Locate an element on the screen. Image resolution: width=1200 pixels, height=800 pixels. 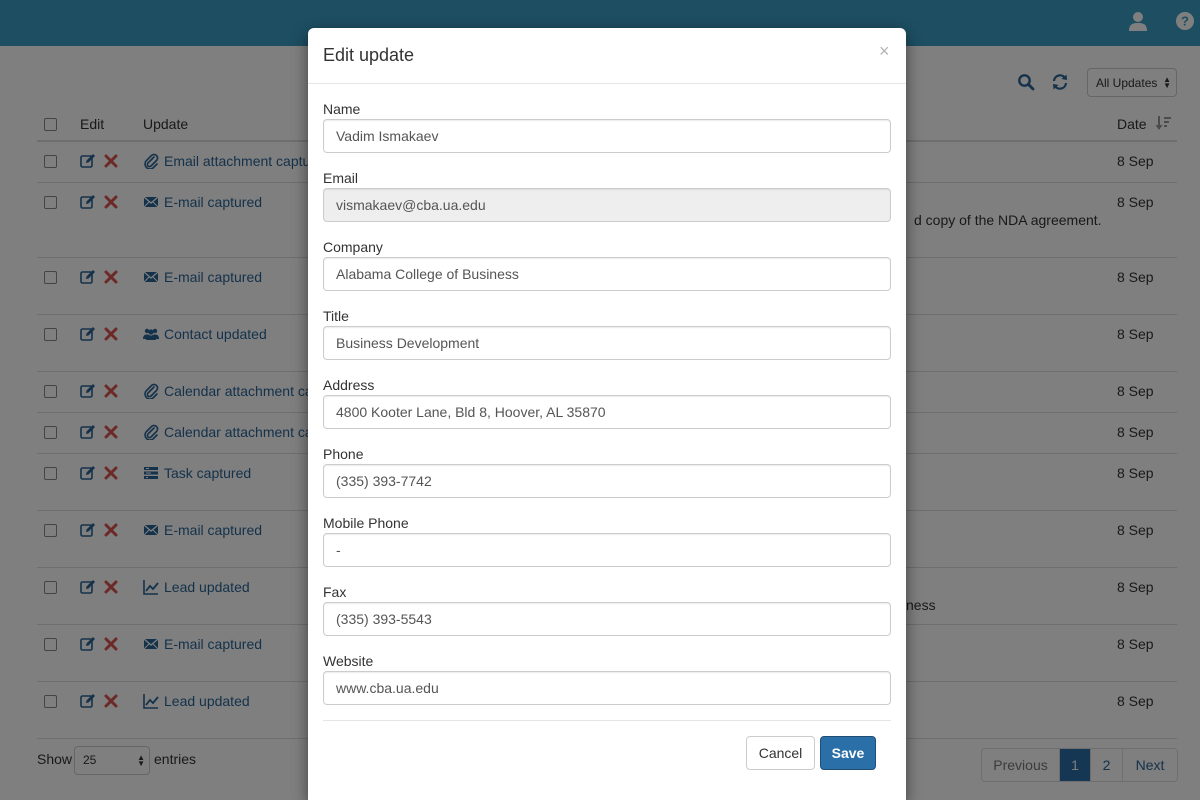
mobile-phone-input is located at coordinates (607, 550).